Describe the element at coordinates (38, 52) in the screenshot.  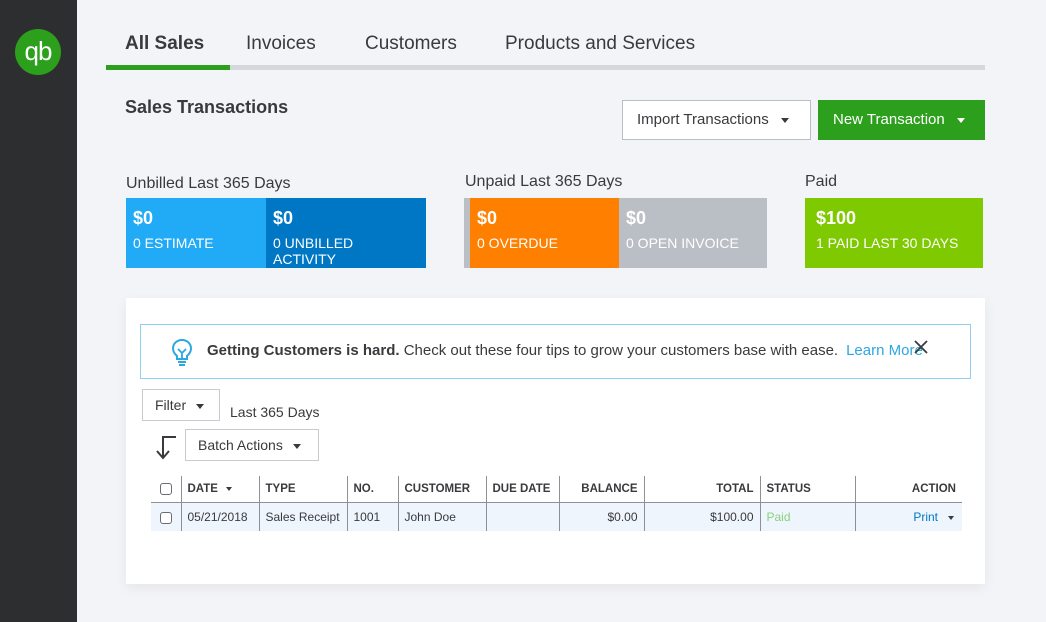
I see `quickbooks-logo: qb` at that location.